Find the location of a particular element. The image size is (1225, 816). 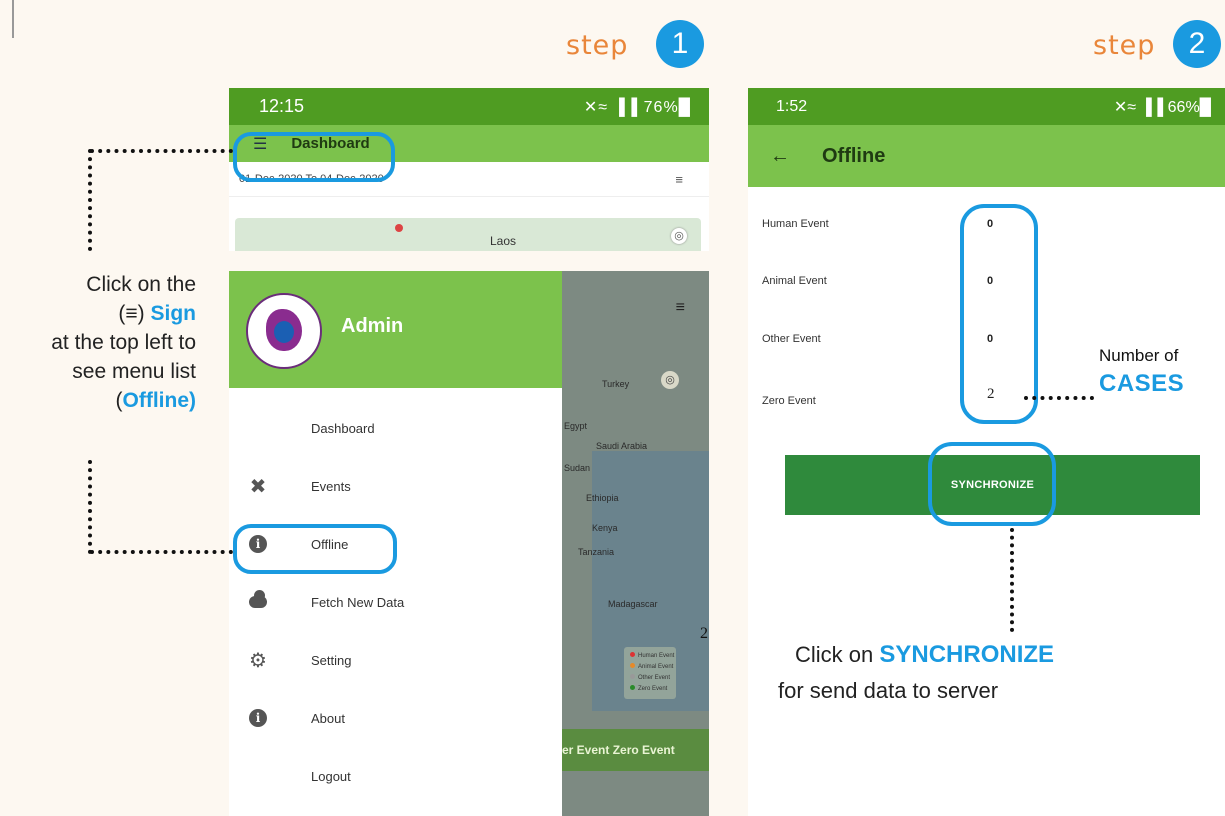

menu-item-logout: Logout is located at coordinates (395, 776).